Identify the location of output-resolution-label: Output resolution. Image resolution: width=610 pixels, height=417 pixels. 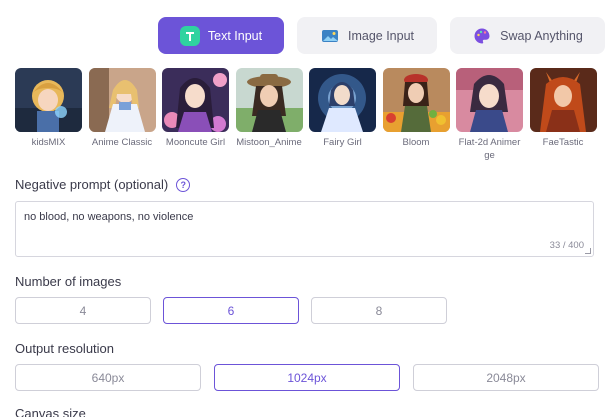
(65, 348).